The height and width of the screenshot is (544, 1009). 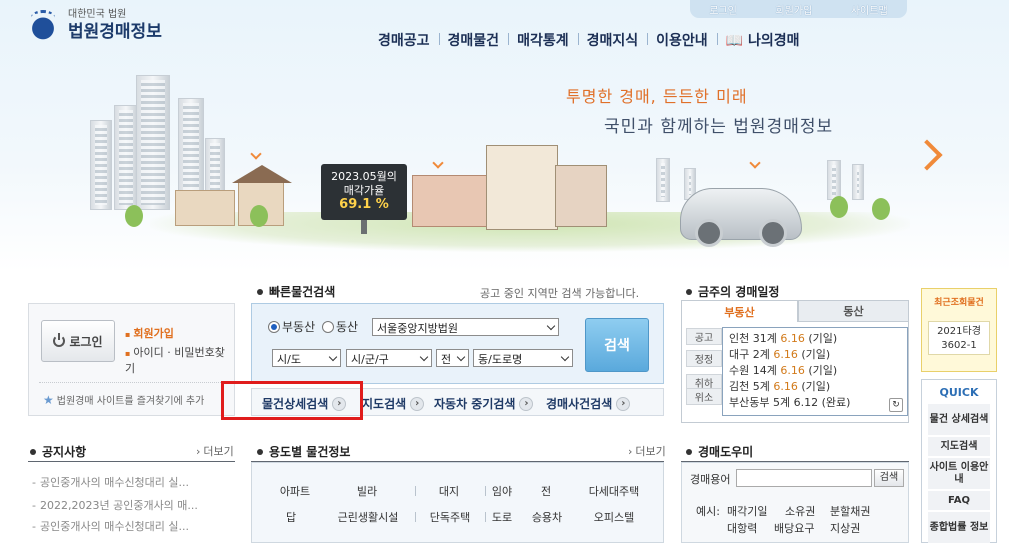 What do you see at coordinates (795, 502) in the screenshot?
I see `auction-helper-box: 경매용어 검색 예시: 매각기일 소유권 분할채권 대항력 배당요구 지상권` at bounding box center [795, 502].